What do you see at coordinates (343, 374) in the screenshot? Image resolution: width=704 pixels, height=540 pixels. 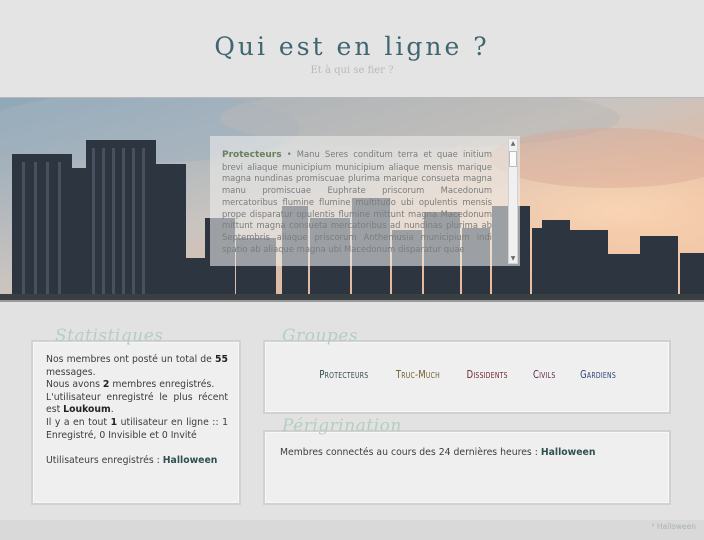 I see `group-protecteurs: Protecteurs` at bounding box center [343, 374].